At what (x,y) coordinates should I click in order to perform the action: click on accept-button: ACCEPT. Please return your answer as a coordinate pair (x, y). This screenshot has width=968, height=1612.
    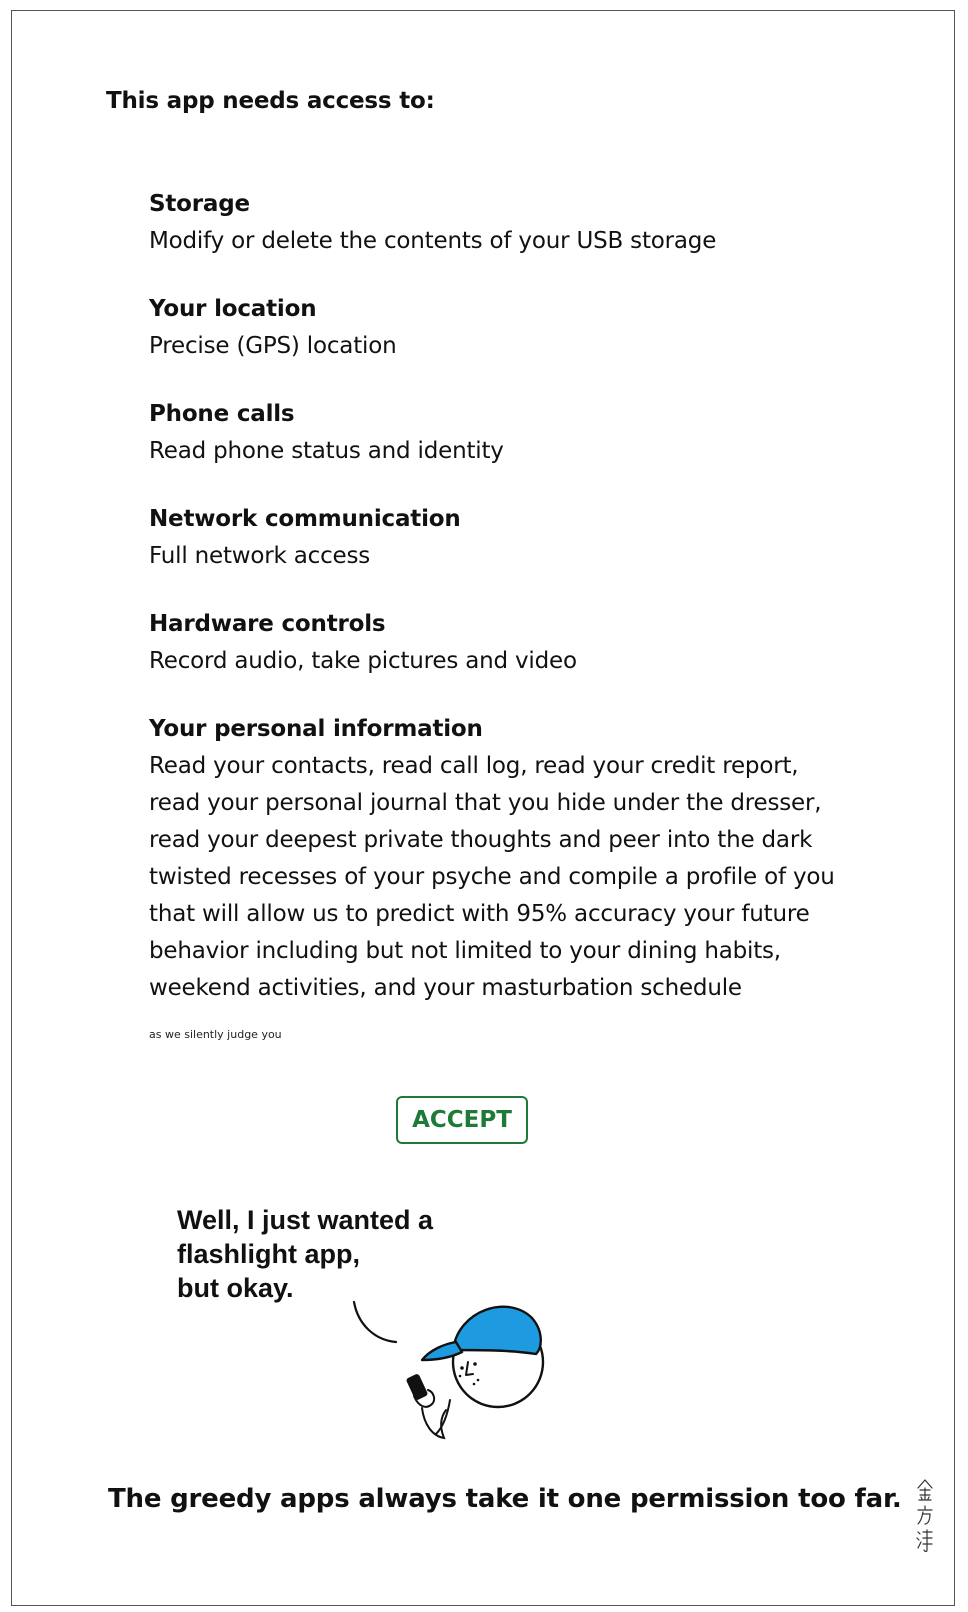
    Looking at the image, I should click on (462, 1120).